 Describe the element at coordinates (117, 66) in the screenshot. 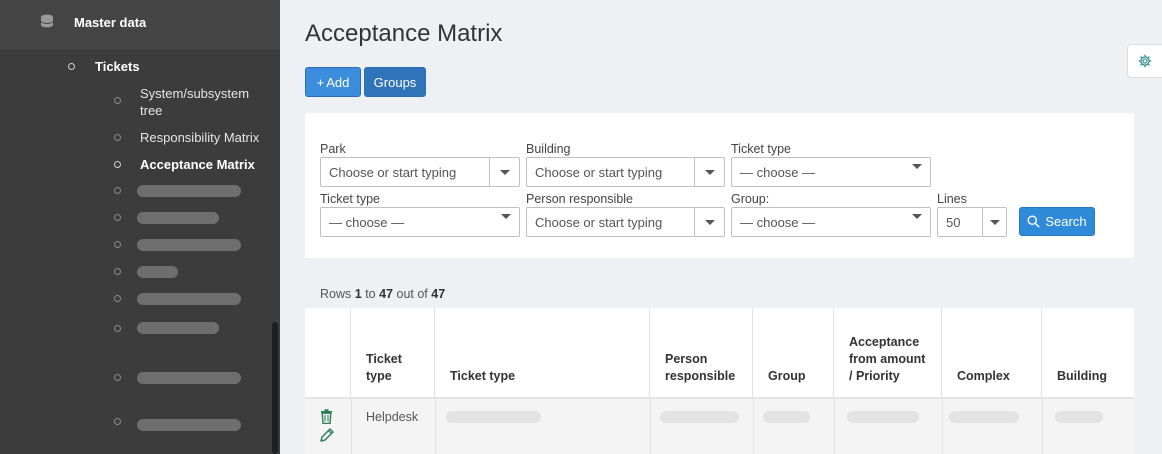

I see `sidebar-item-label: Tickets` at that location.